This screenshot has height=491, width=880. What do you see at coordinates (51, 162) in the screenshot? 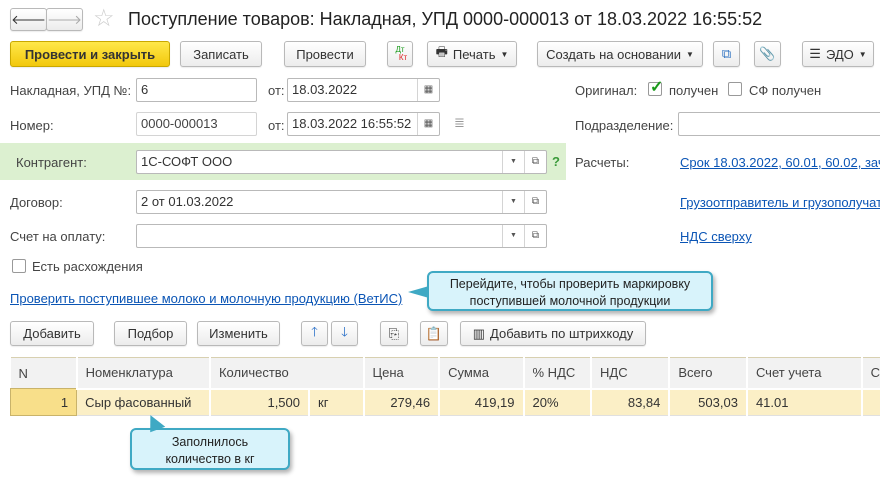
I see `counterparty-label: Контрагент:` at bounding box center [51, 162].